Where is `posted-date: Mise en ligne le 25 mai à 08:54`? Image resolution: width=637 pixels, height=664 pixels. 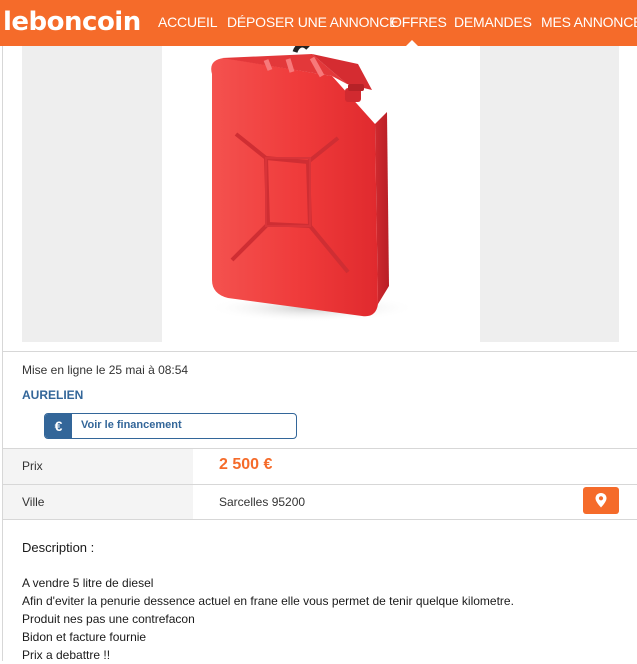 posted-date: Mise en ligne le 25 mai à 08:54 is located at coordinates (105, 370).